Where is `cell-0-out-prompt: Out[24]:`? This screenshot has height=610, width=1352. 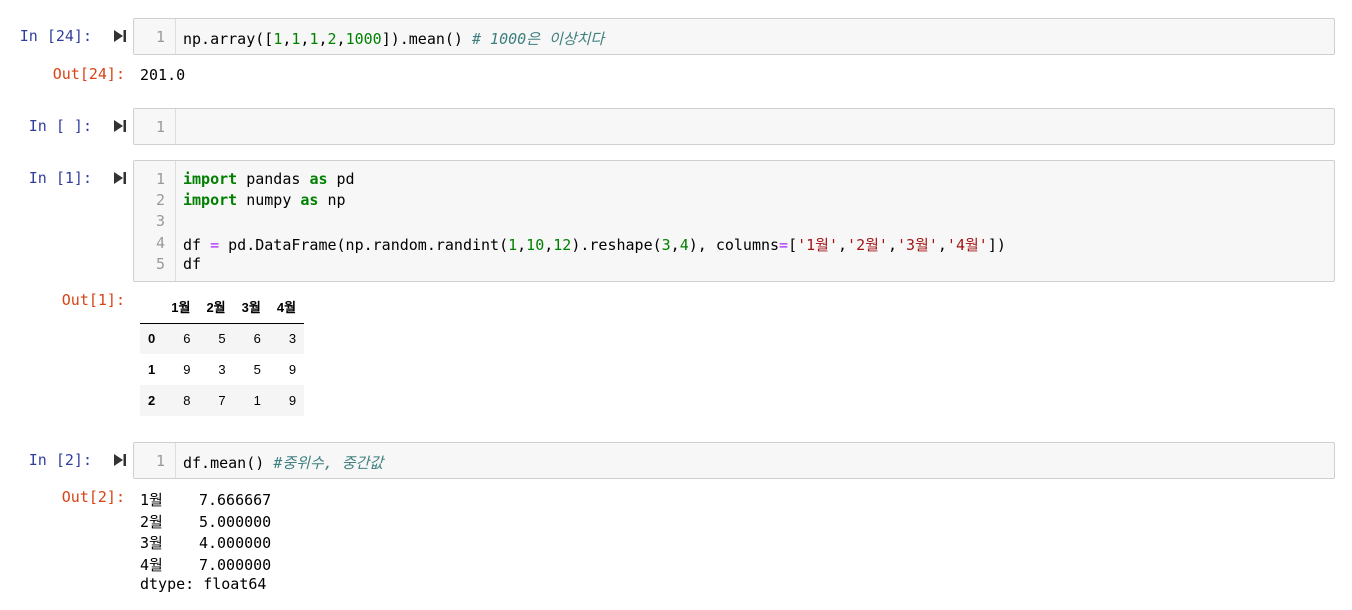 cell-0-out-prompt: Out[24]: is located at coordinates (88, 74).